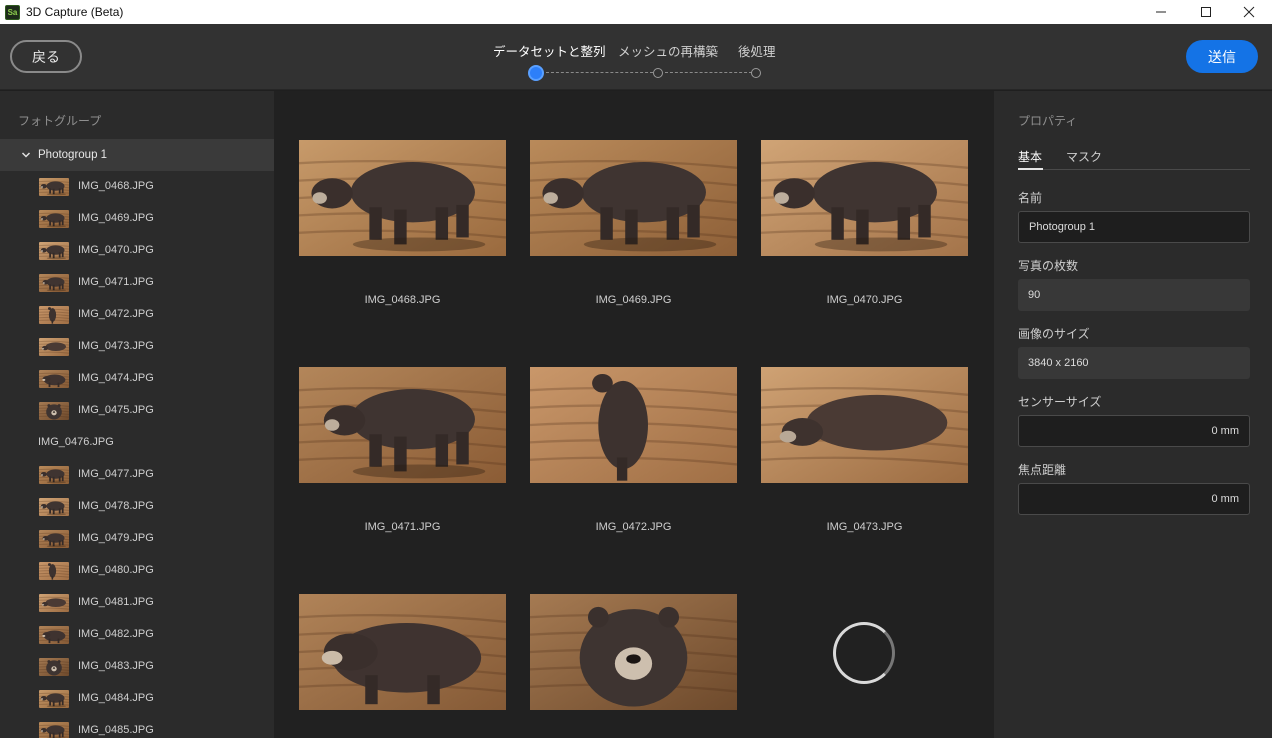  What do you see at coordinates (757, 50) in the screenshot?
I see `step-post-process: 後処理` at bounding box center [757, 50].